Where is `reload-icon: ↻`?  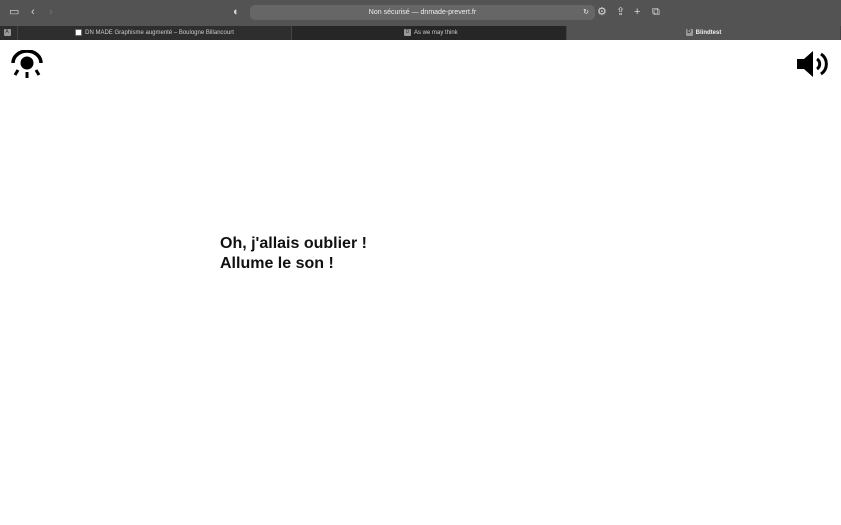 reload-icon: ↻ is located at coordinates (586, 12).